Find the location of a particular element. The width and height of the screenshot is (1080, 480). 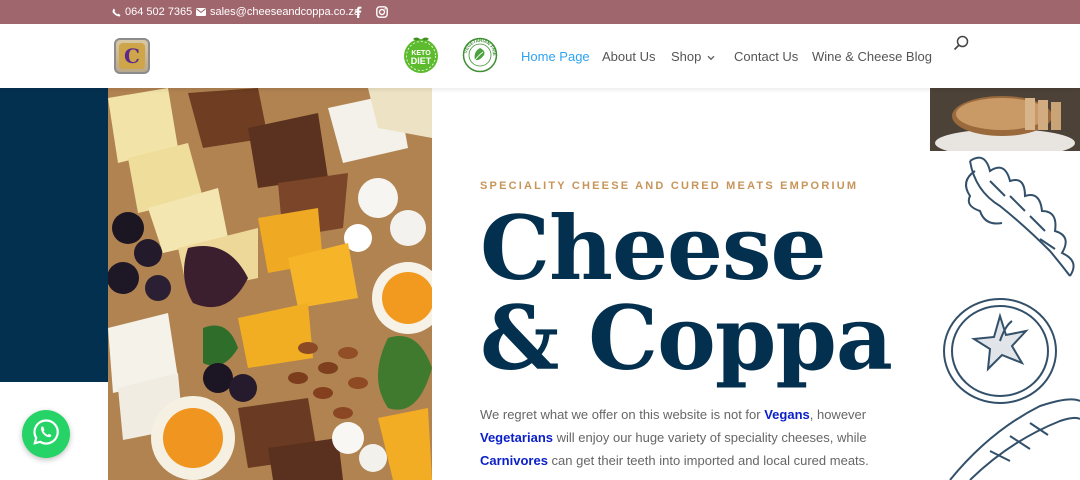

nav-contact-label: Contact Us is located at coordinates (766, 56).